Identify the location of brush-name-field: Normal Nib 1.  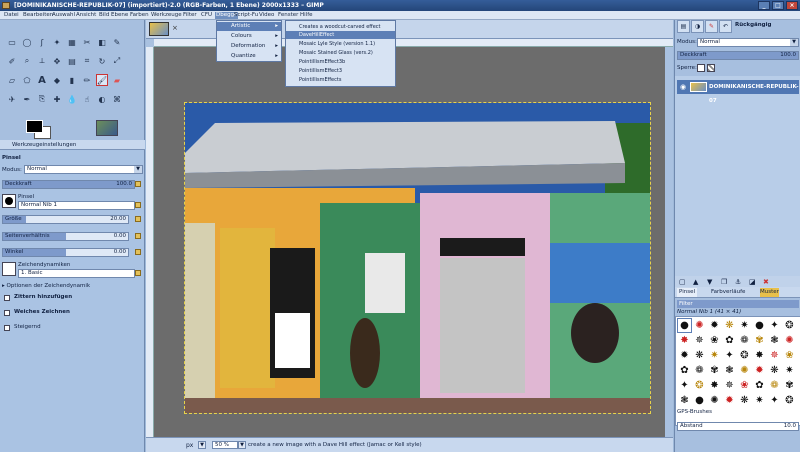
(76, 205).